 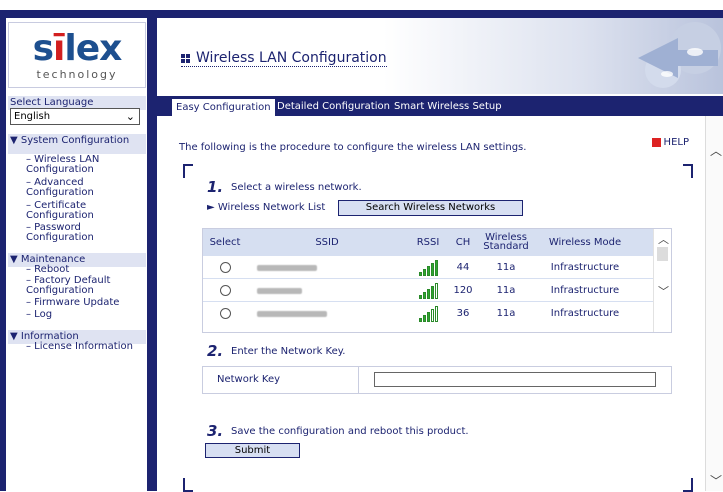 What do you see at coordinates (223, 107) in the screenshot?
I see `tab-easy-configuration: Easy Configuration` at bounding box center [223, 107].